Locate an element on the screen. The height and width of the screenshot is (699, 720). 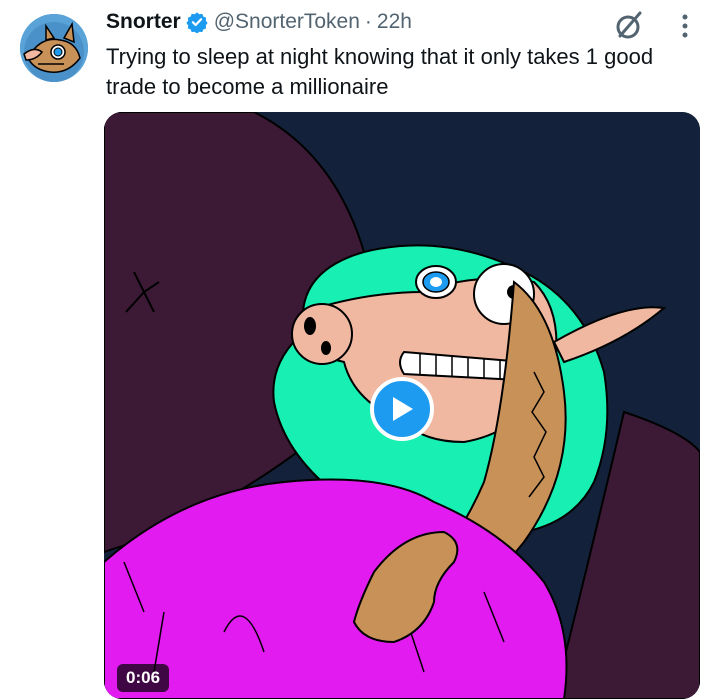
more-options-icon is located at coordinates (685, 26).